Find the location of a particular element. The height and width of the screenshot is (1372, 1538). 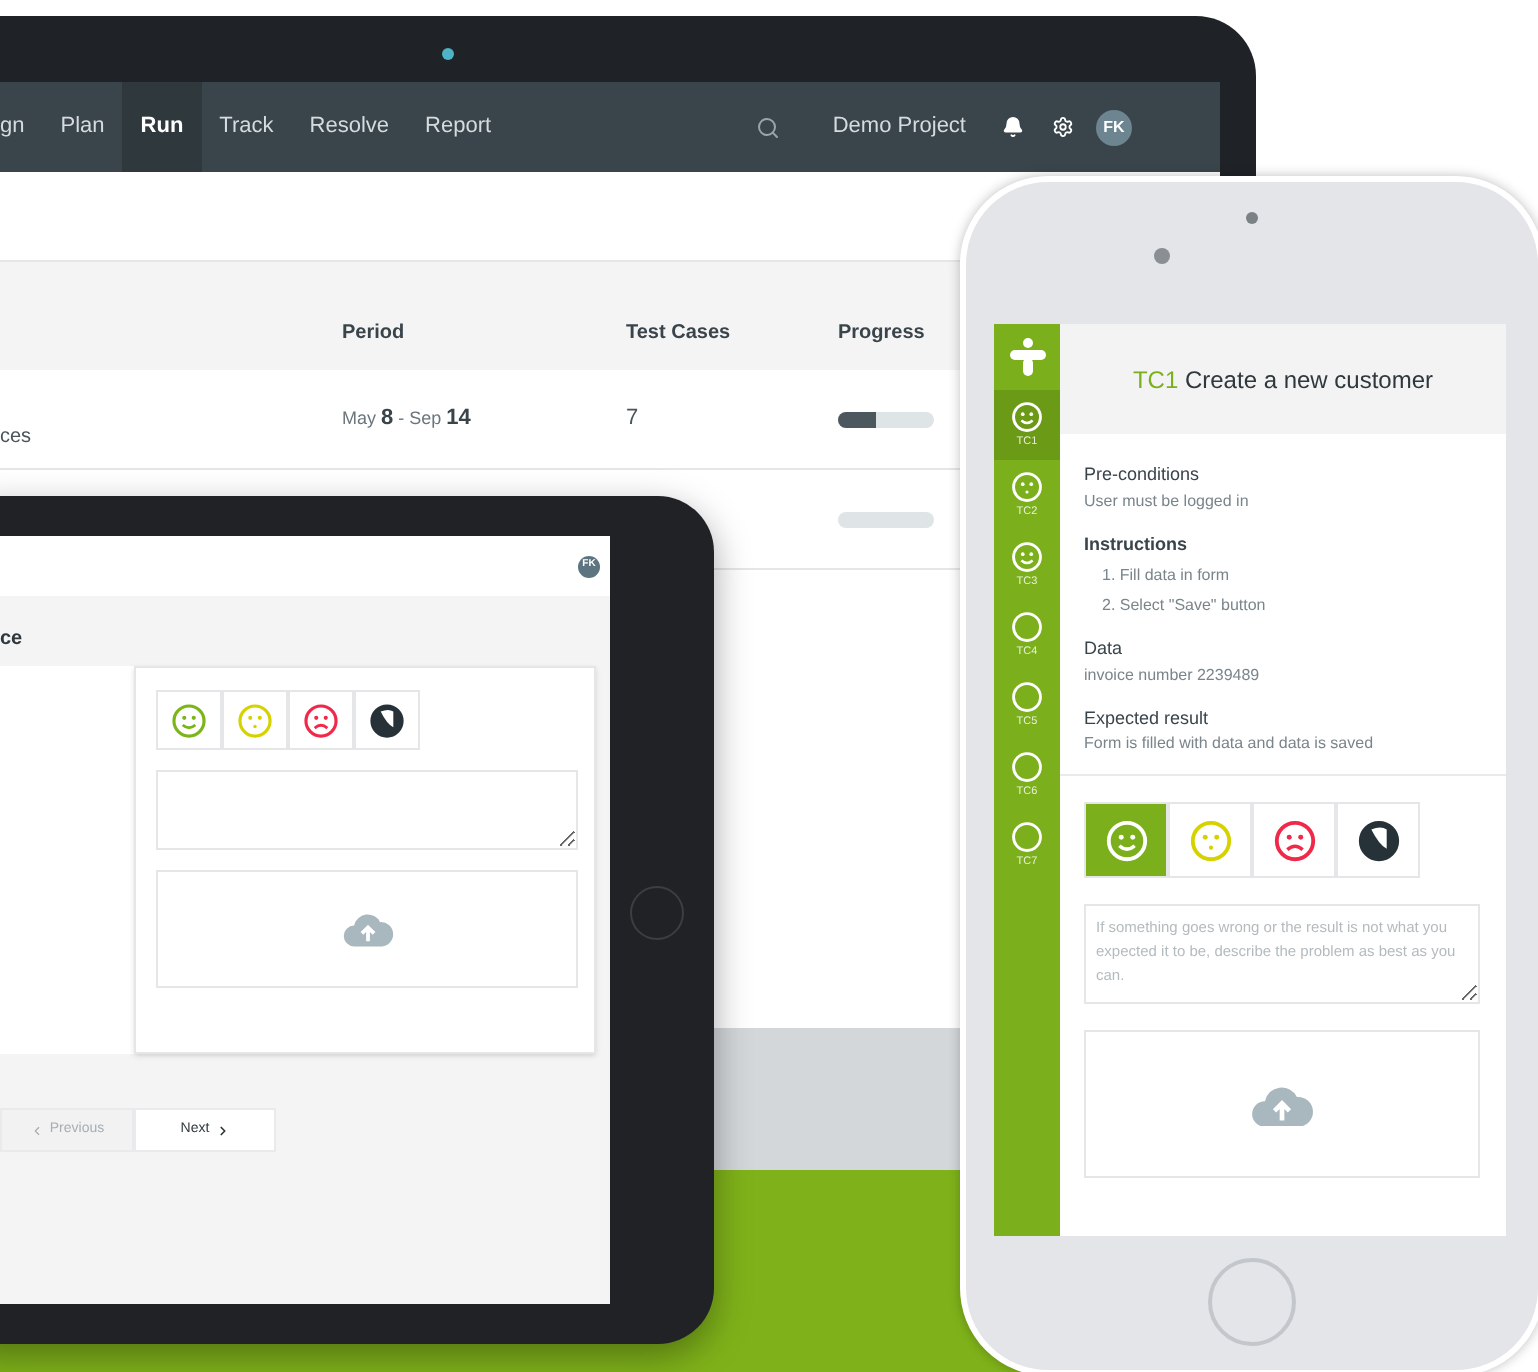

chevron-right-icon is located at coordinates (222, 1130).